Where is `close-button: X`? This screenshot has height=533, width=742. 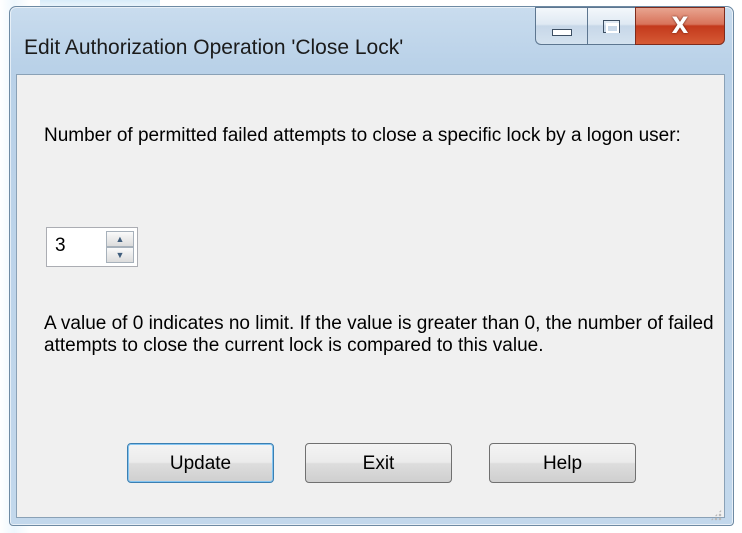 close-button: X is located at coordinates (680, 26).